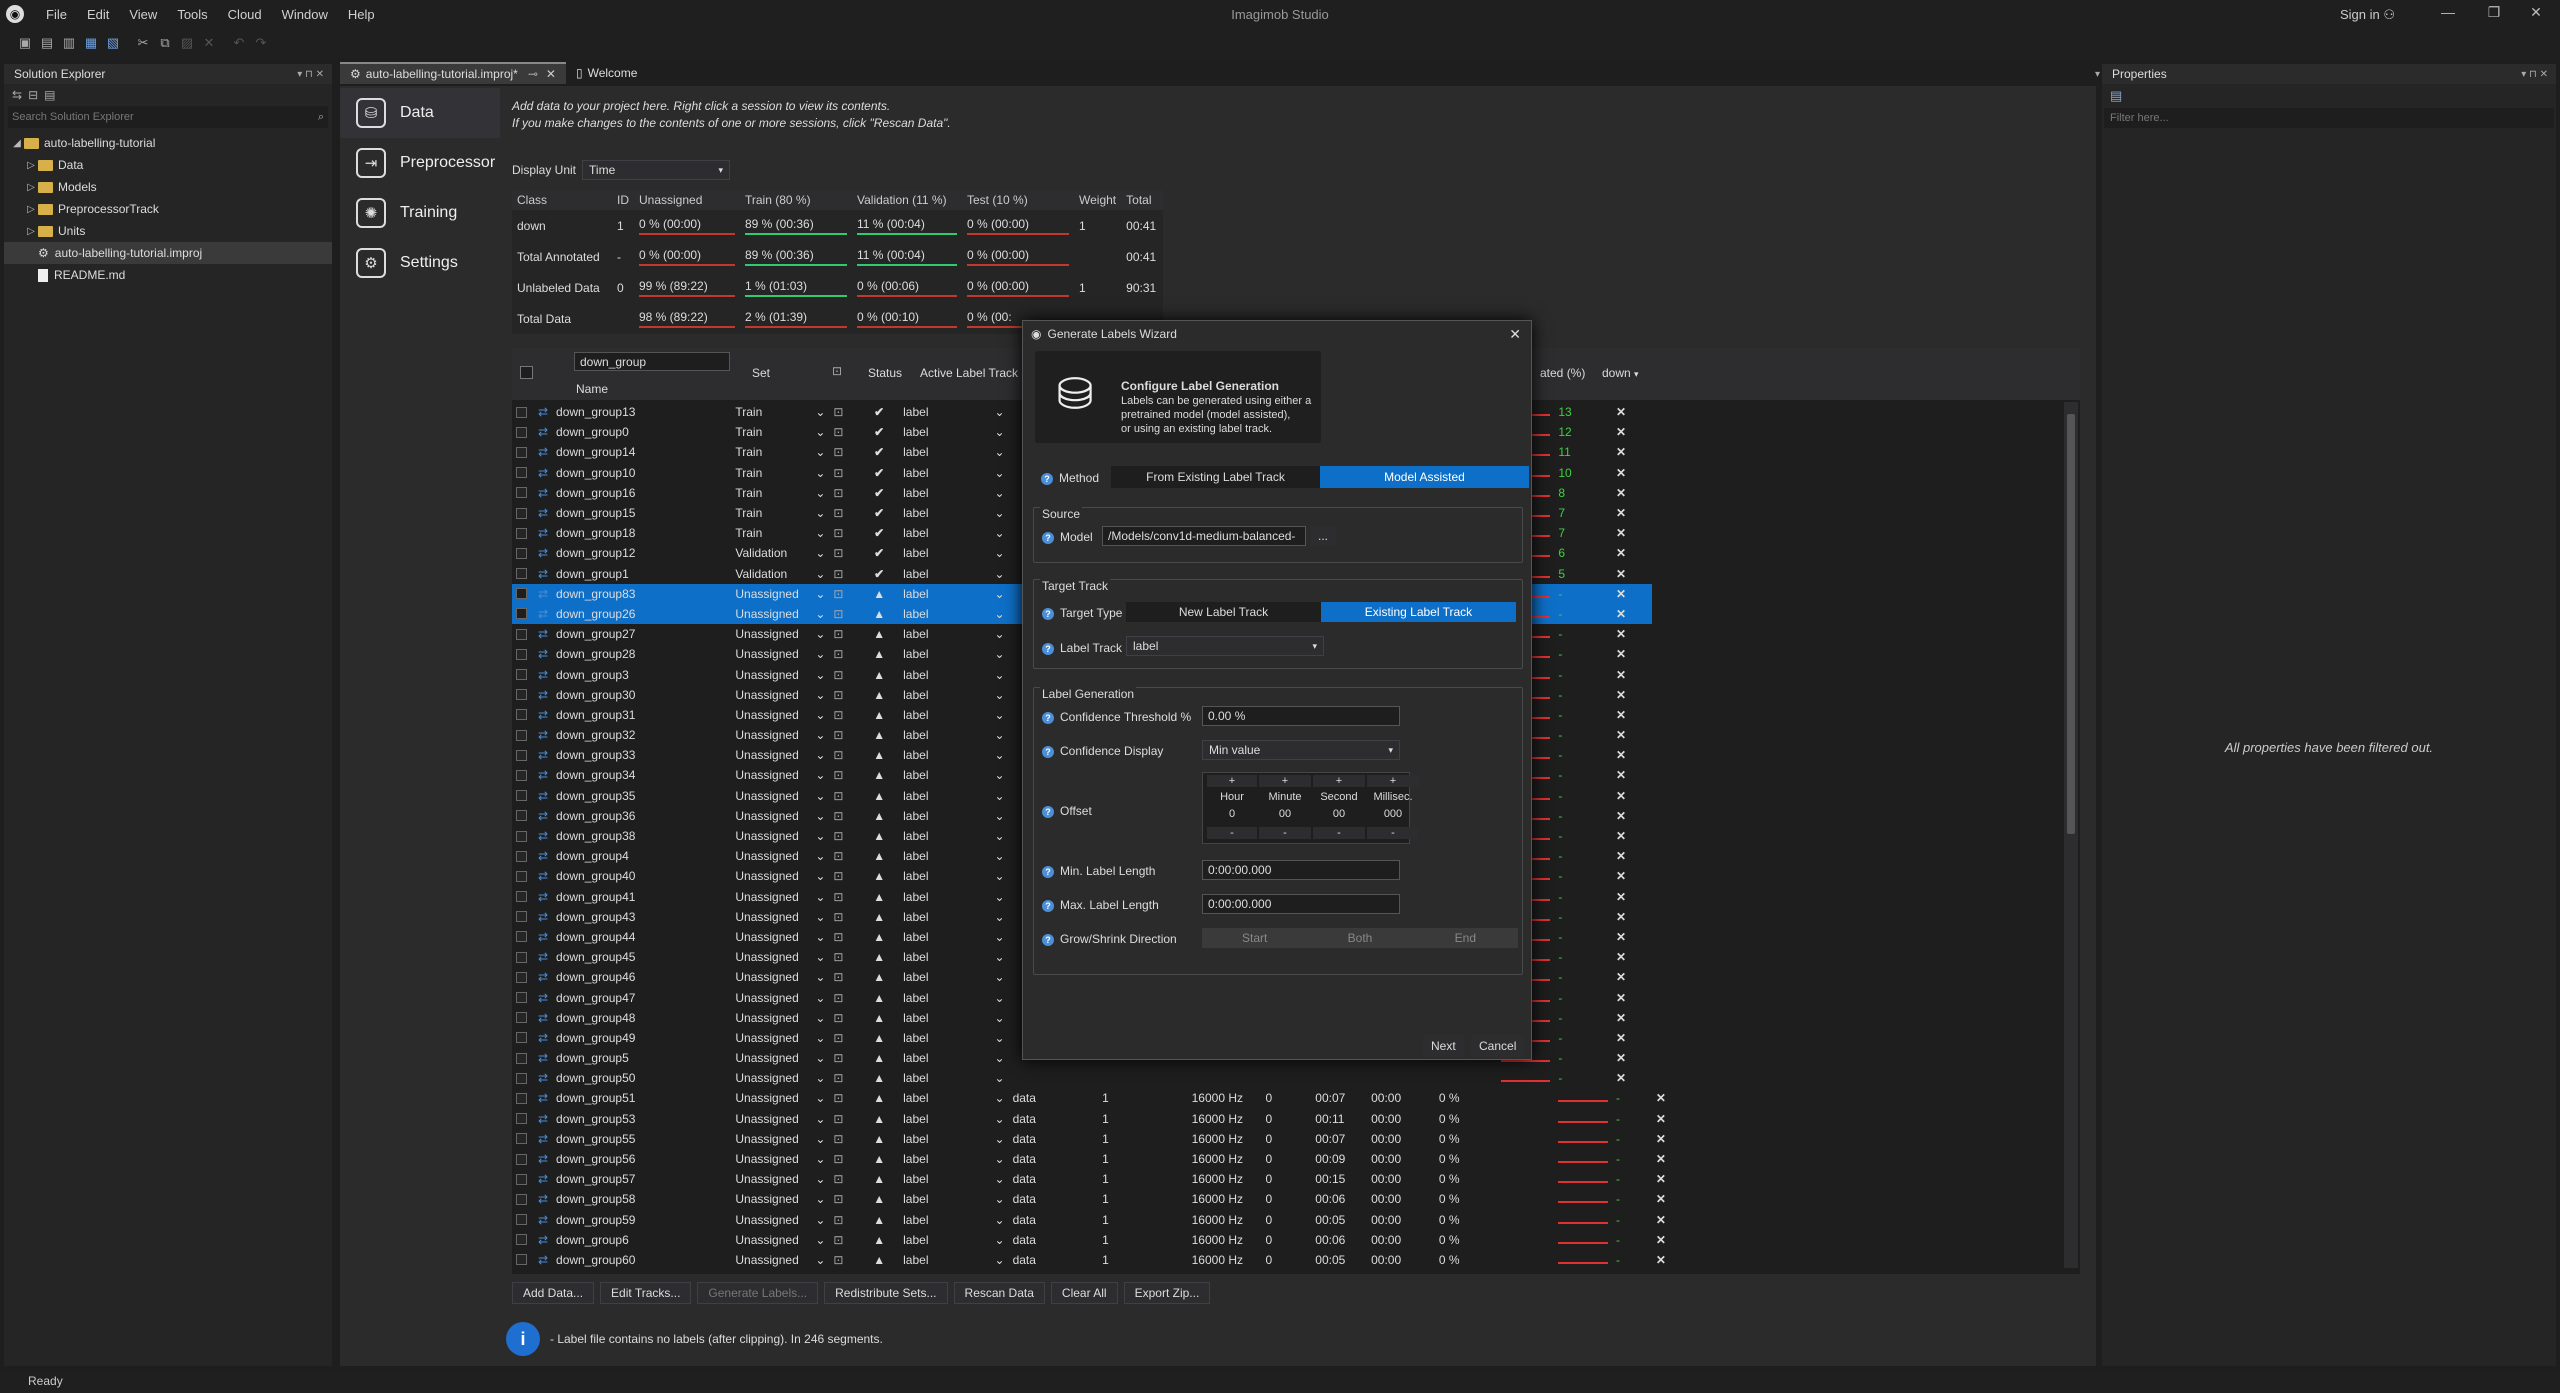 This screenshot has height=1393, width=2560. What do you see at coordinates (168, 187) in the screenshot?
I see `tree-item: ▷ Models` at bounding box center [168, 187].